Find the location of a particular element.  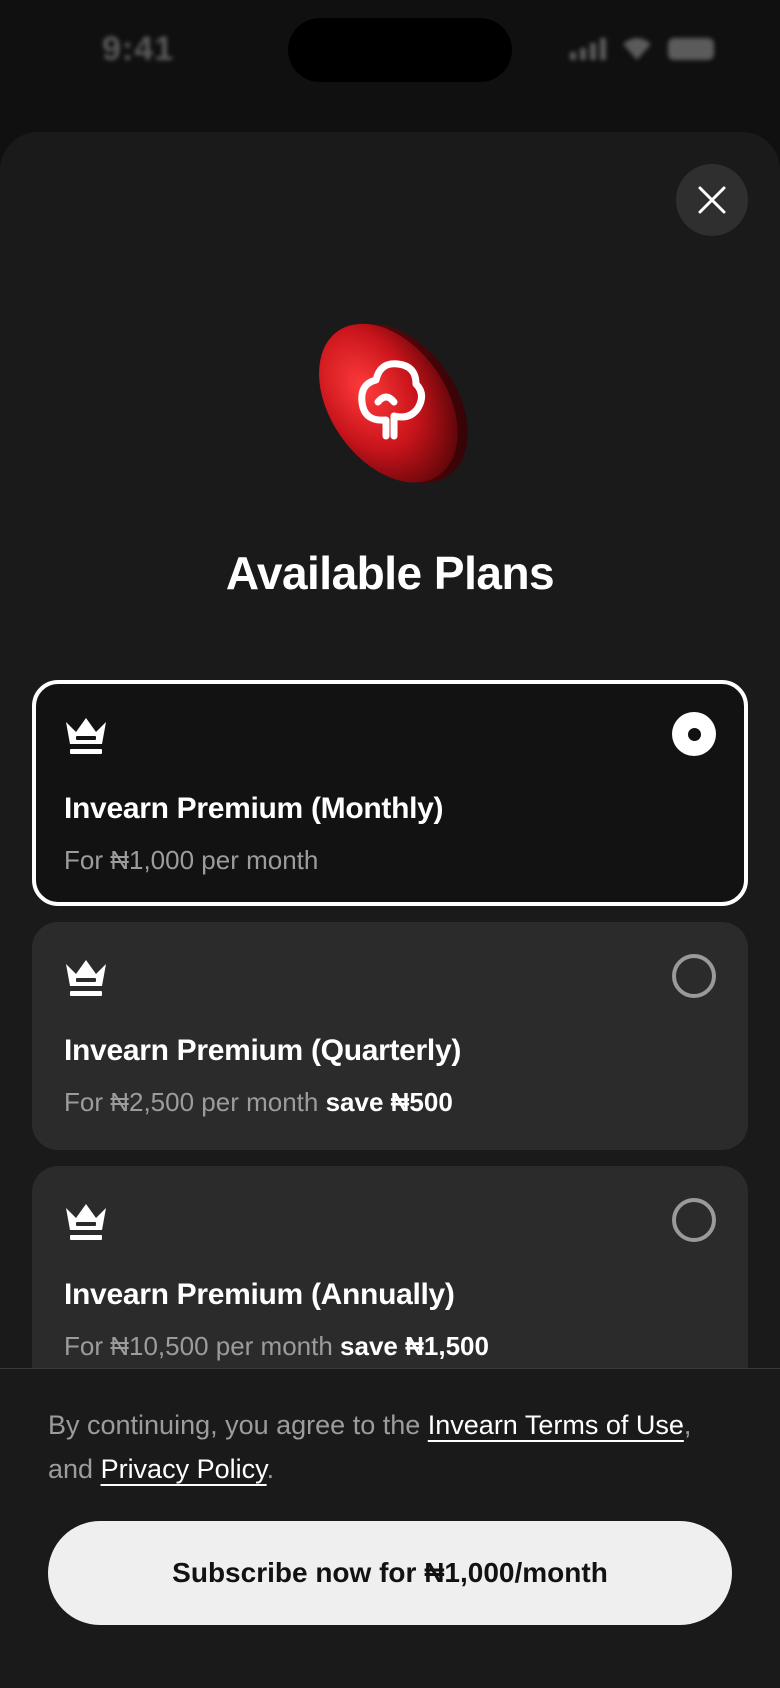

plan-price: For ₦1,000 per month is located at coordinates (191, 860).